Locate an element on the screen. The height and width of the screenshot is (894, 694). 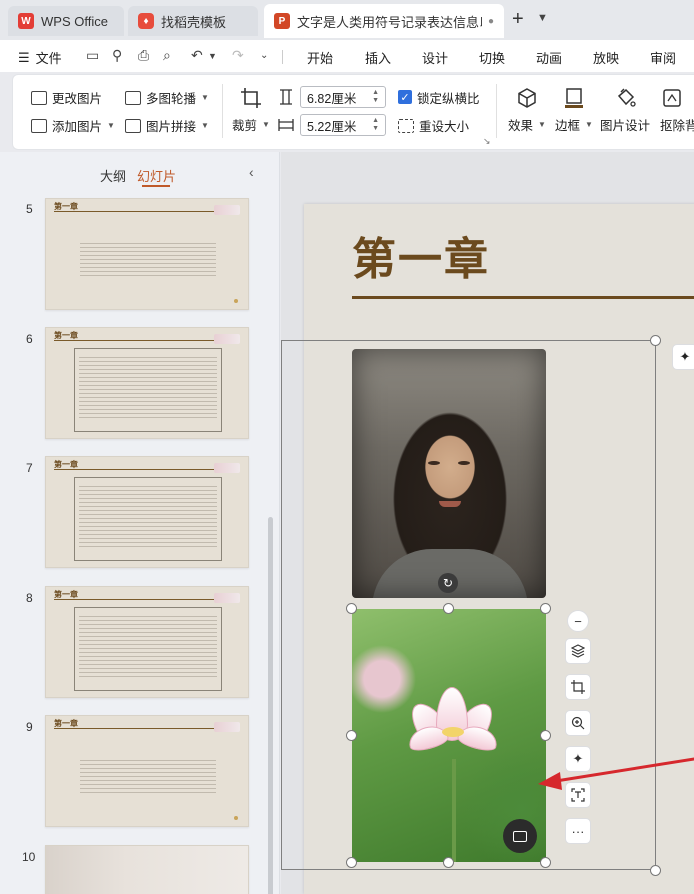
slide-thumbnail-5: 第一章 is located at coordinates (147, 254).